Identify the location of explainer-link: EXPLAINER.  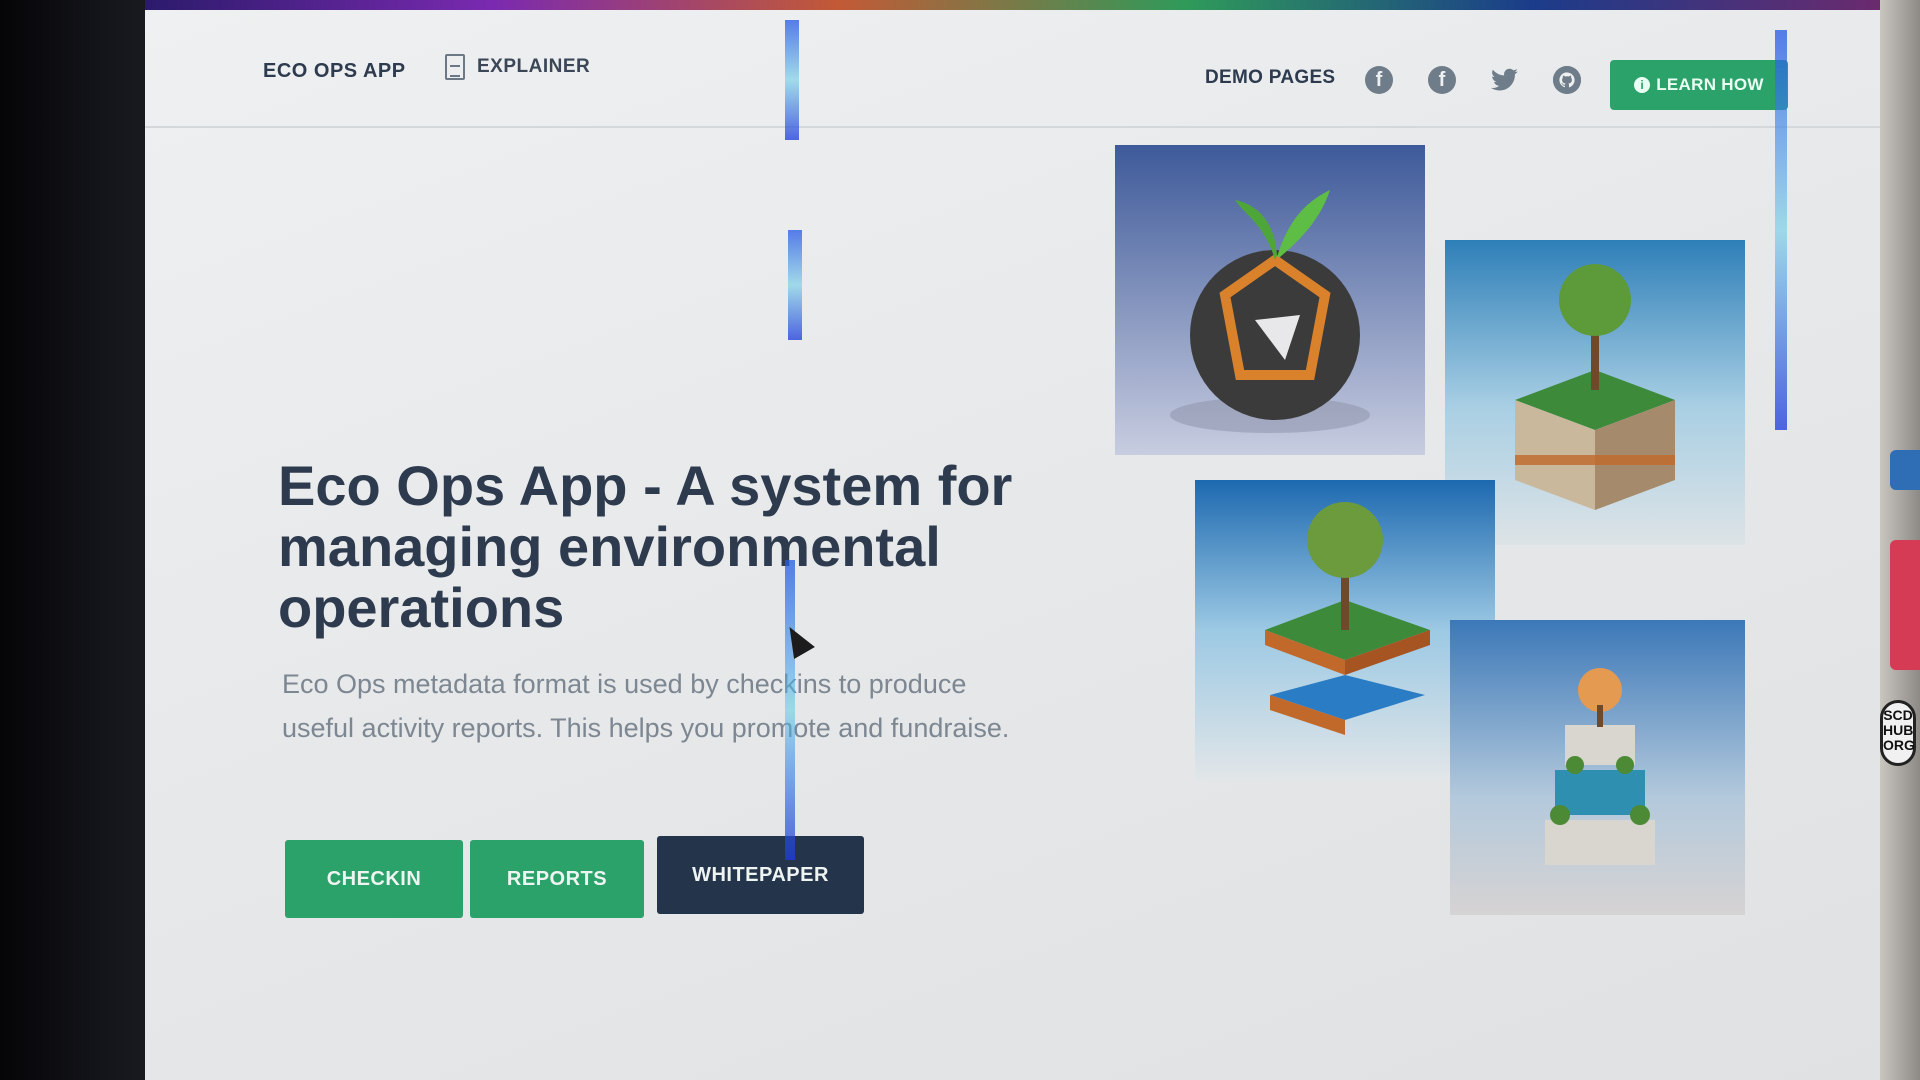
(517, 67).